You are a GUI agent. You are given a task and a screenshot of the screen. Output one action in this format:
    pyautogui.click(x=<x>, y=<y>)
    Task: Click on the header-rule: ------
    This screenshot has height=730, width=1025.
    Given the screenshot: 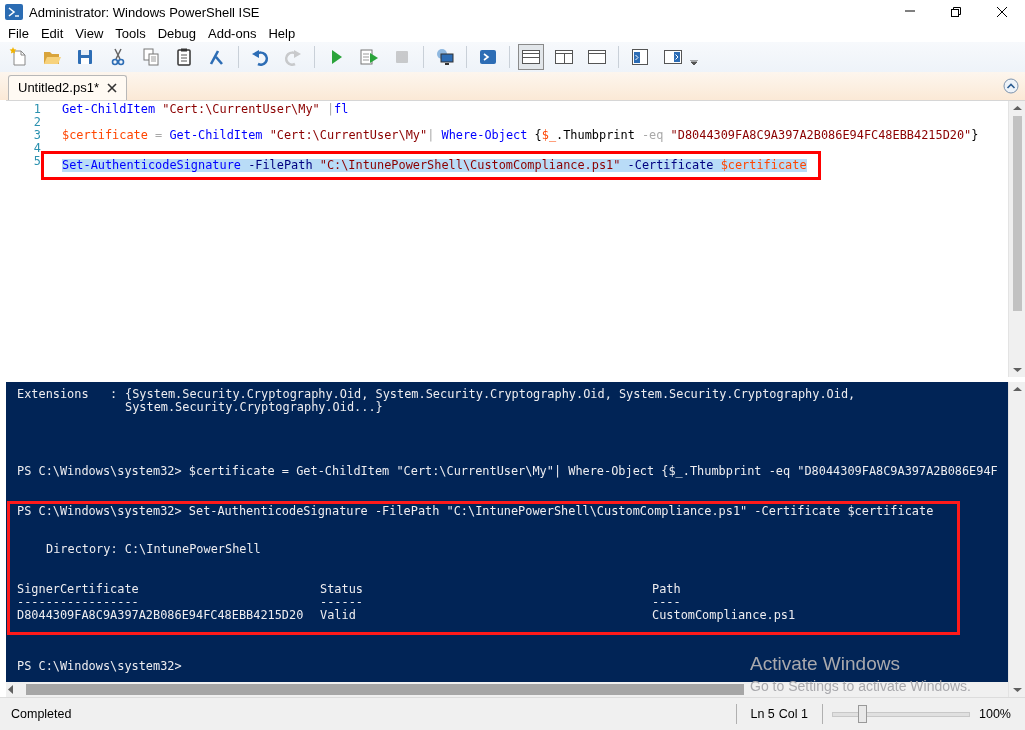 What is the action you would take?
    pyautogui.click(x=342, y=603)
    